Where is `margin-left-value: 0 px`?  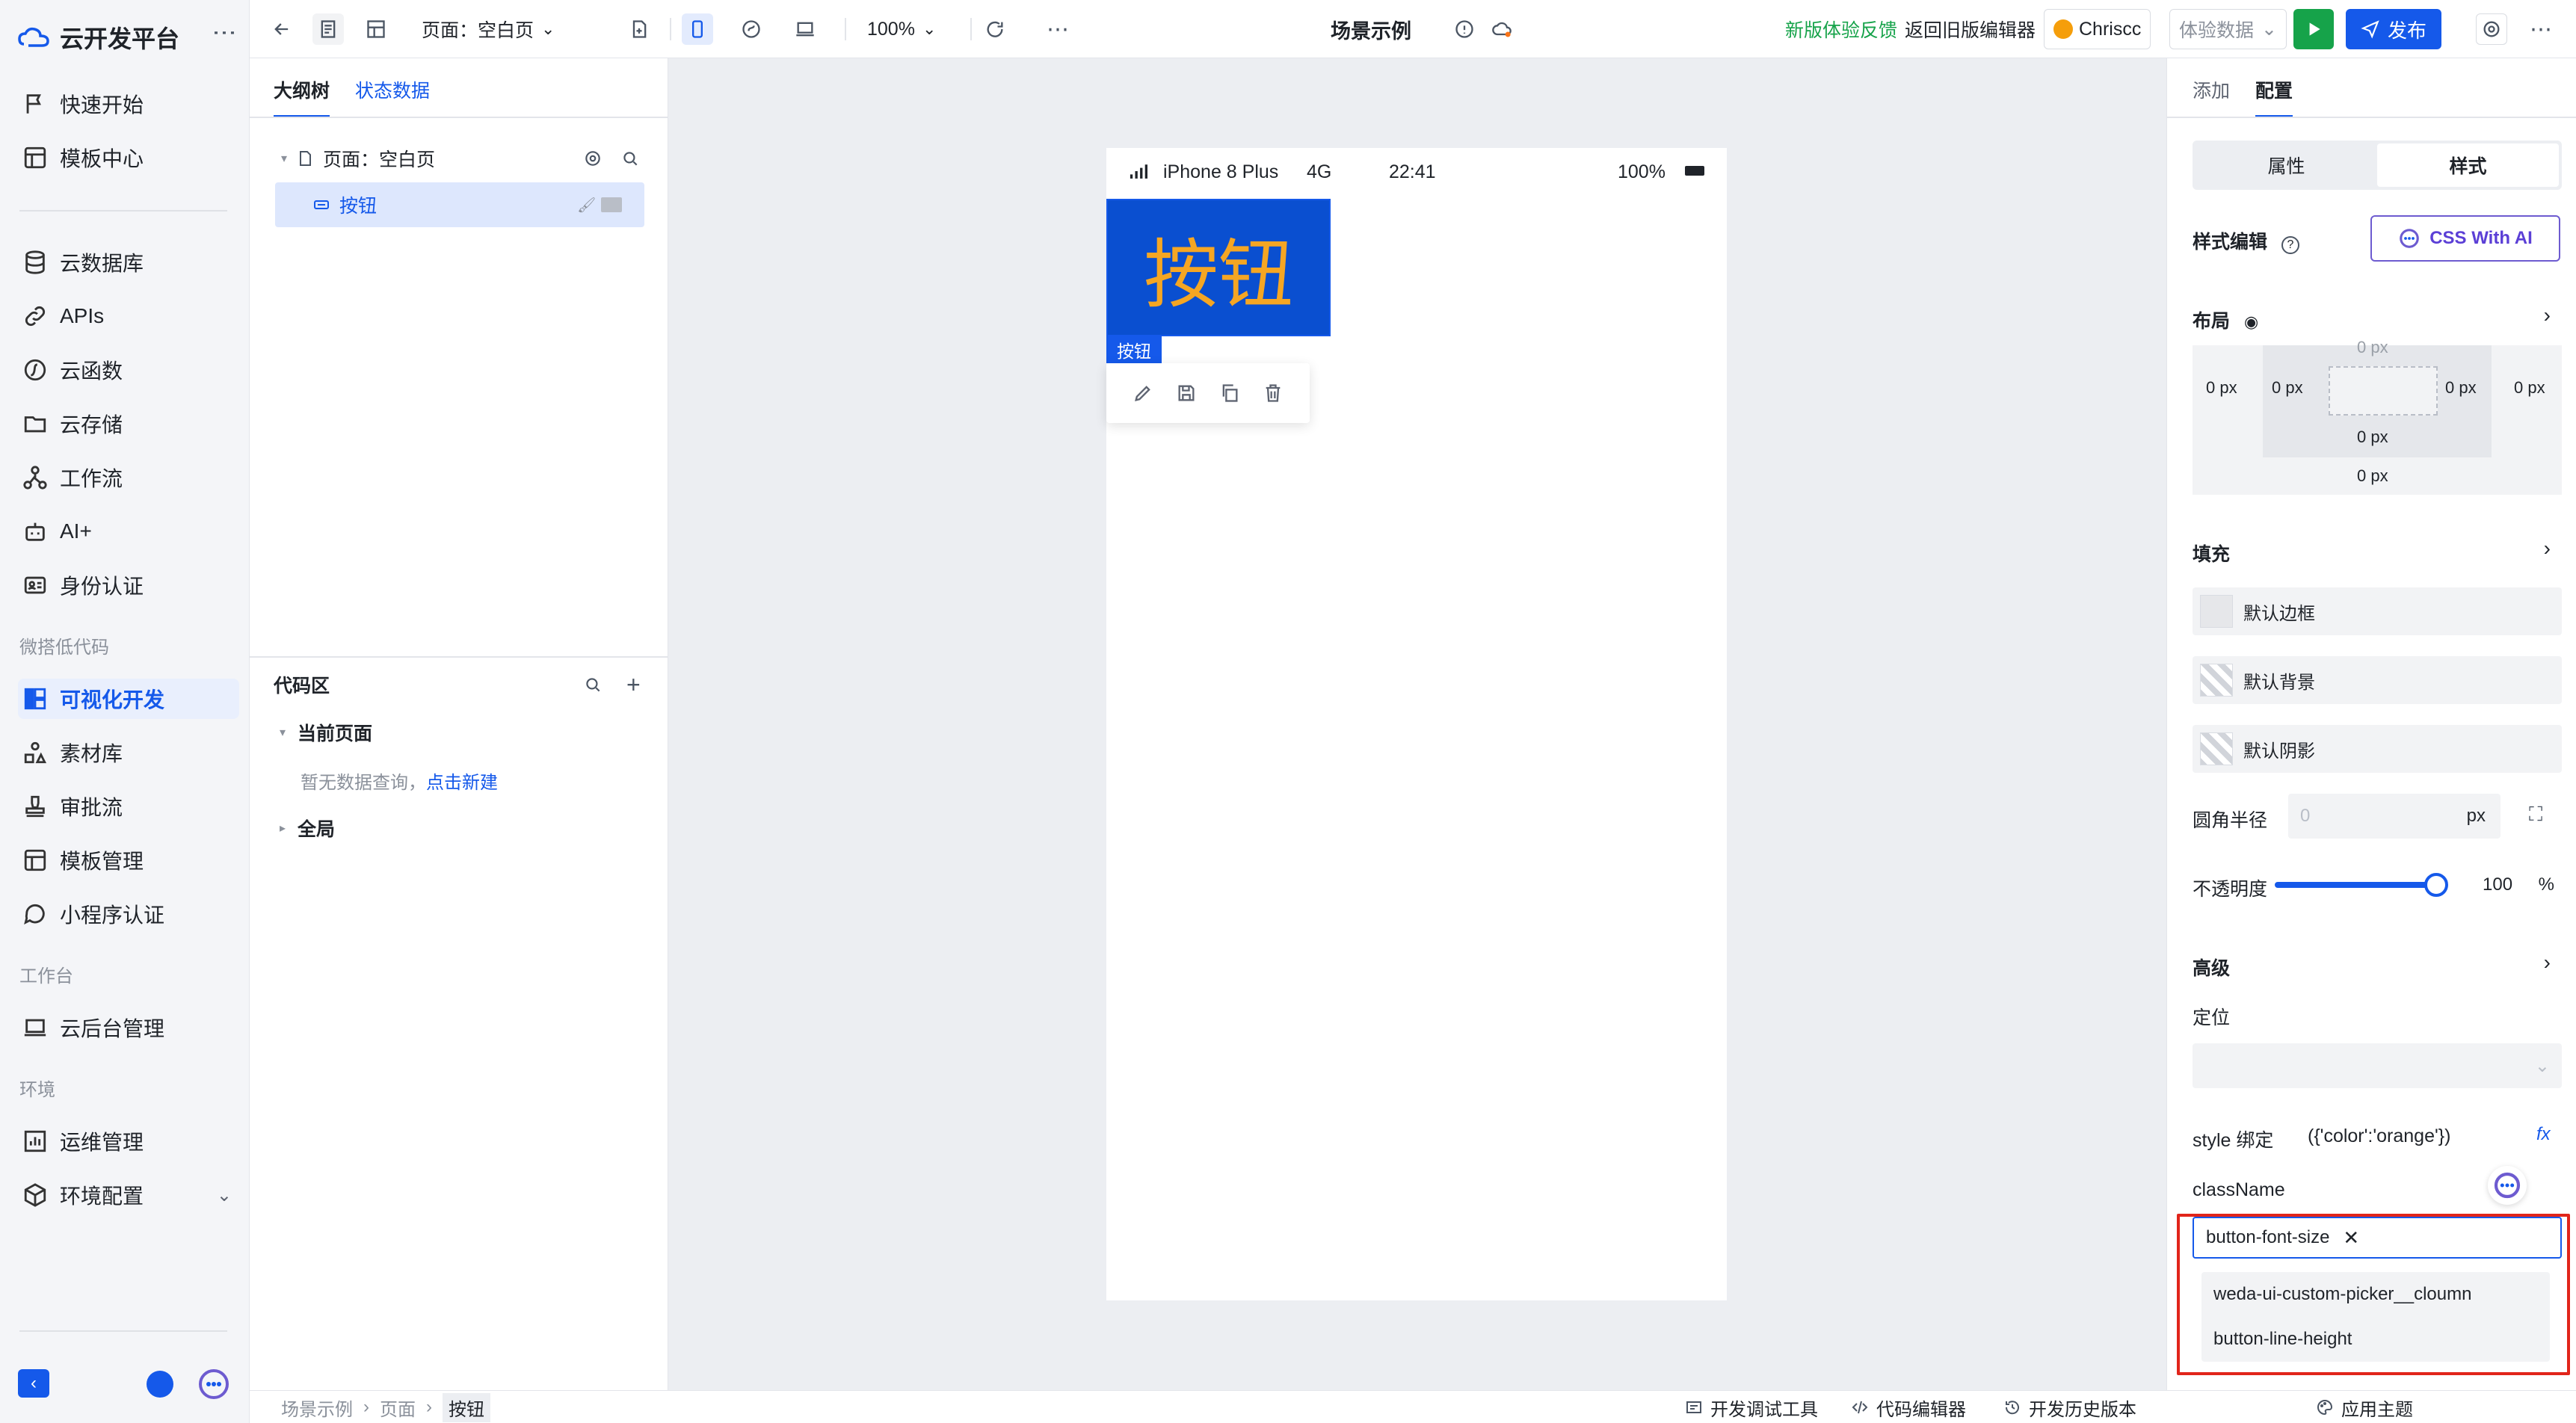
margin-left-value: 0 px is located at coordinates (2221, 388).